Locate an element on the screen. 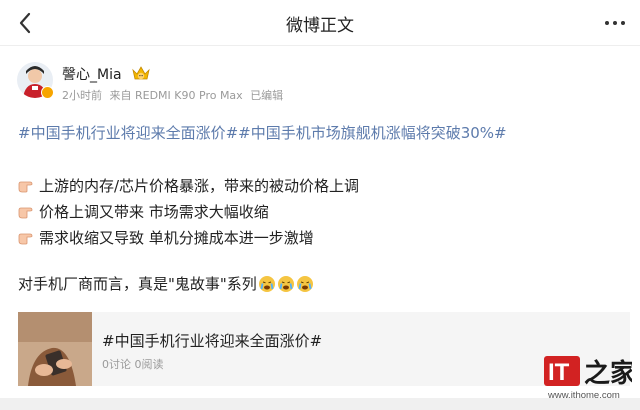  post-source: 来自 REDMI K90 Pro Max is located at coordinates (176, 95).